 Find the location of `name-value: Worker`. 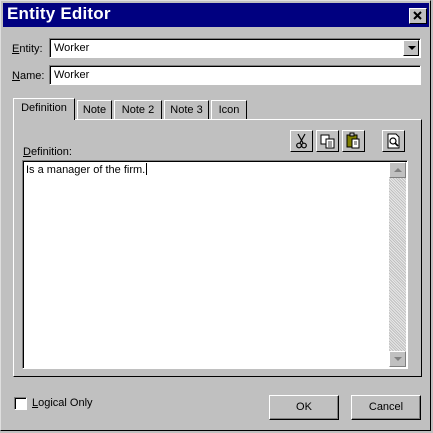

name-value: Worker is located at coordinates (72, 75).